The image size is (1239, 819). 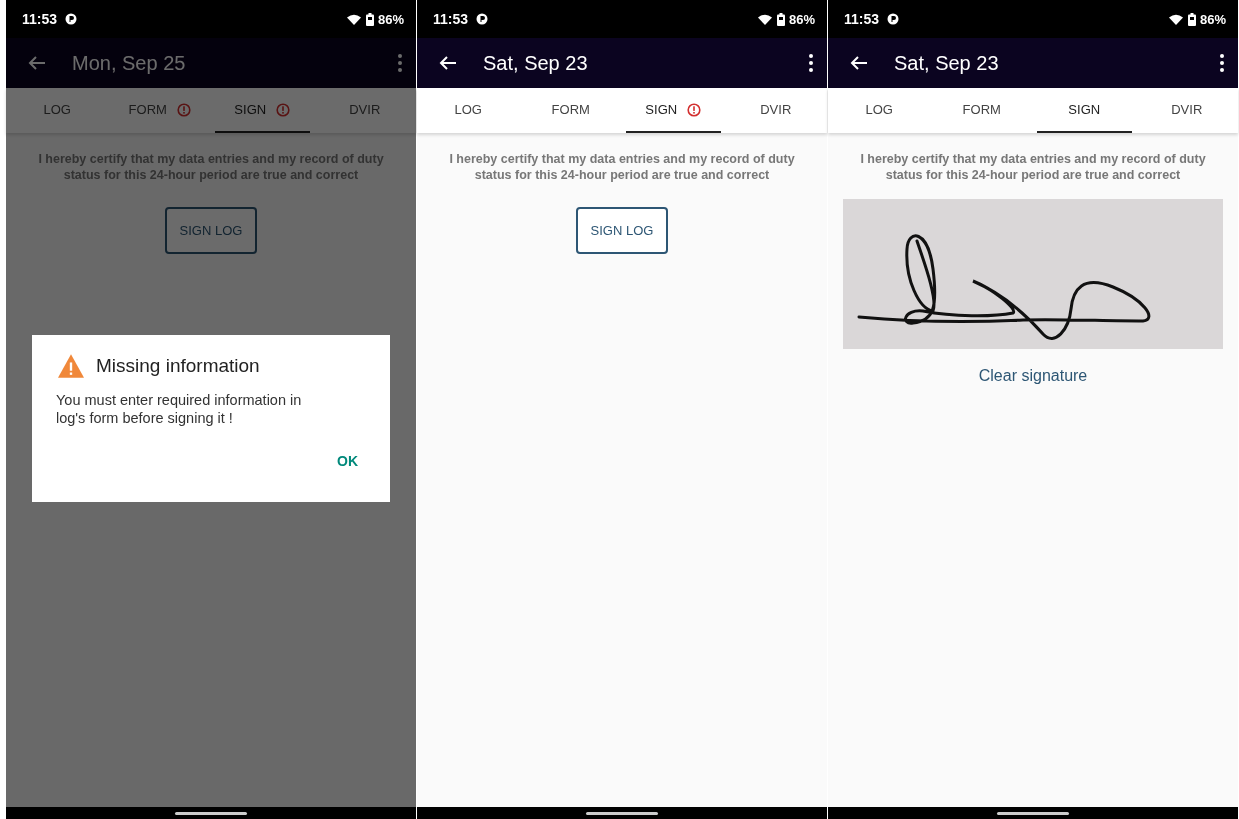 I want to click on ok-button: OK, so click(x=347, y=461).